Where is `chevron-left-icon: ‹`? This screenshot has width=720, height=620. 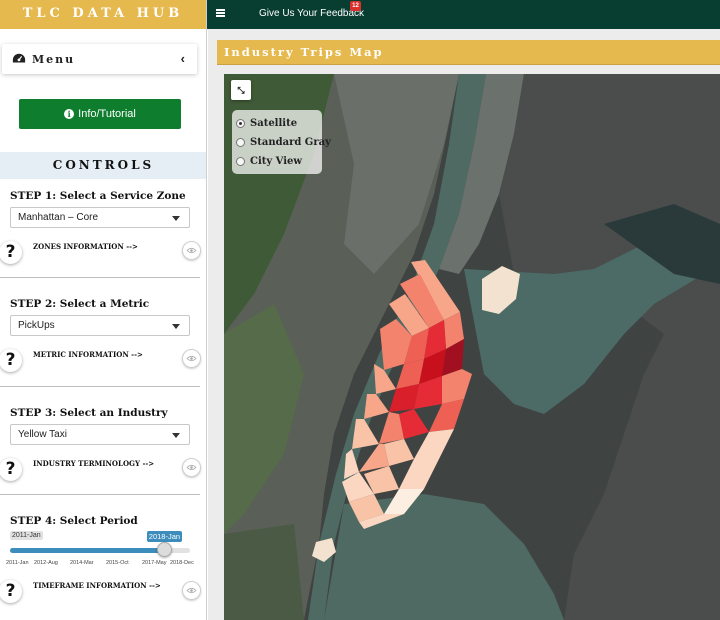 chevron-left-icon: ‹ is located at coordinates (183, 58).